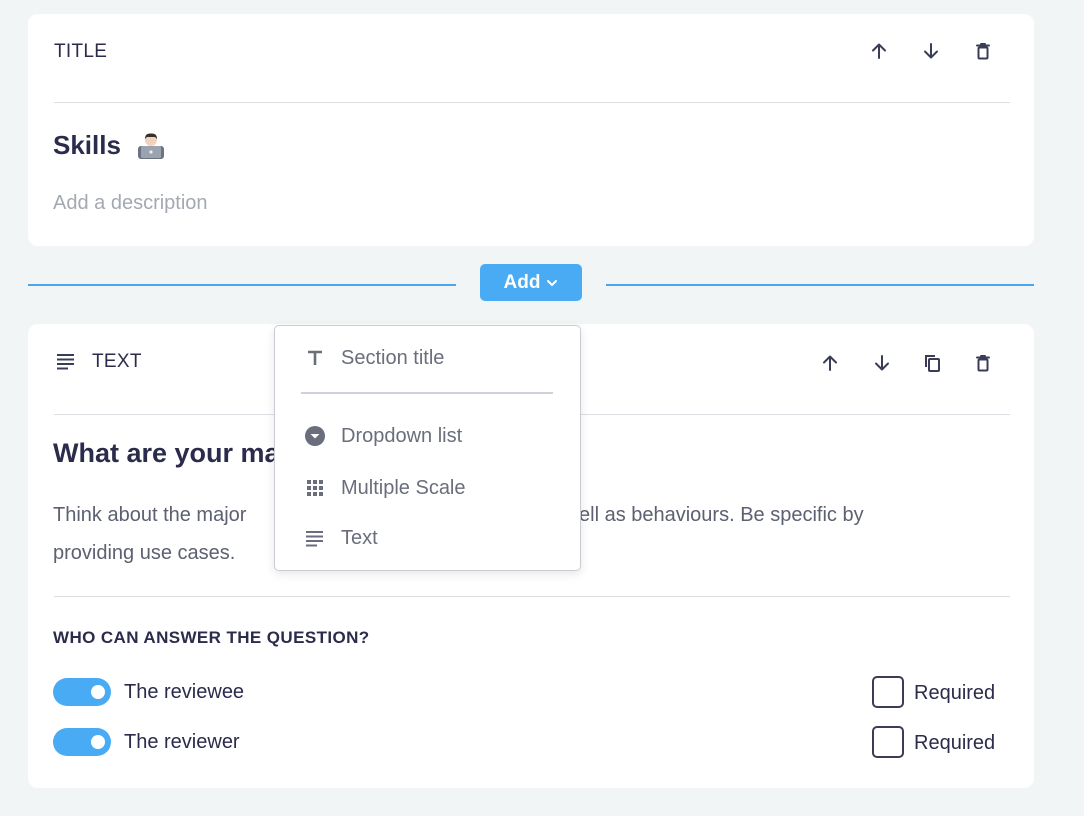 The width and height of the screenshot is (1084, 816). I want to click on grid-icon, so click(315, 488).